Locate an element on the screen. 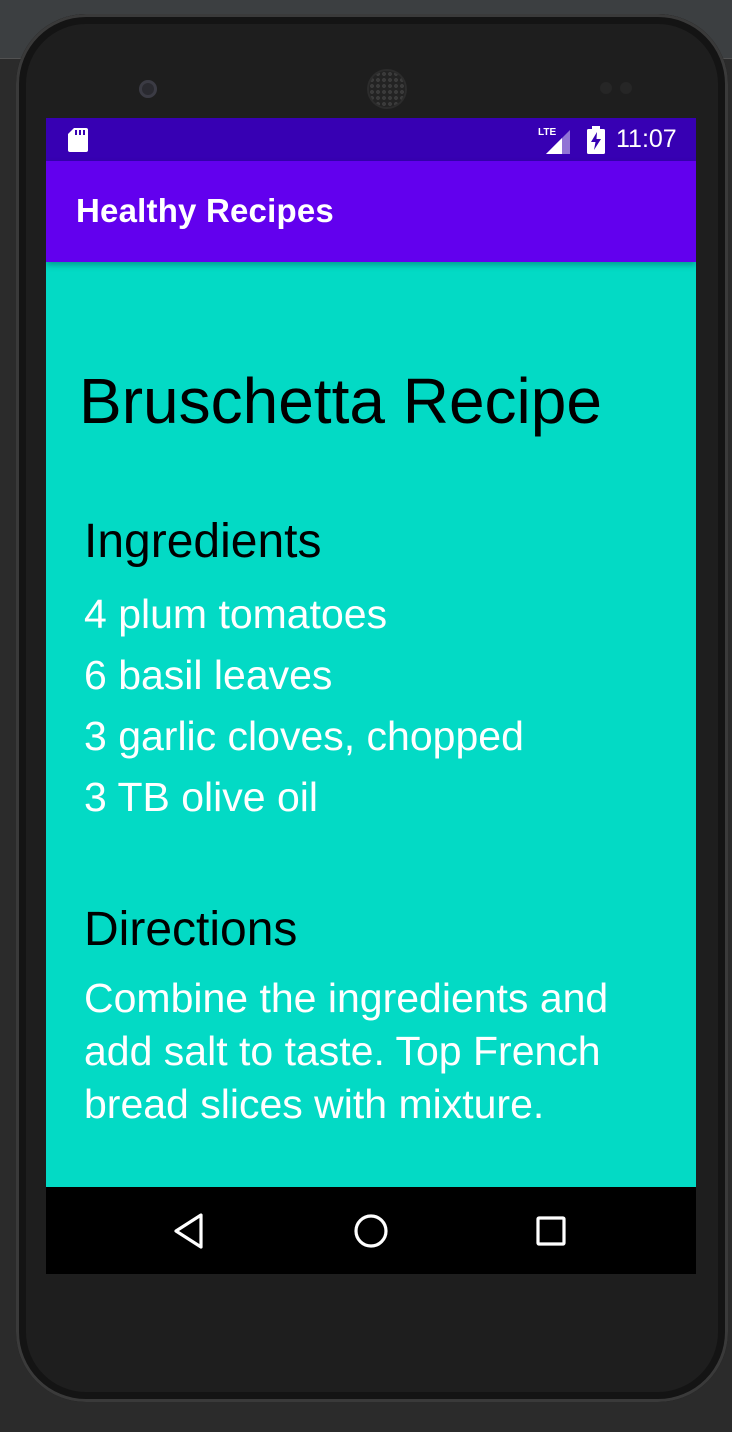 This screenshot has width=732, height=1432. battery-charging-icon is located at coordinates (596, 140).